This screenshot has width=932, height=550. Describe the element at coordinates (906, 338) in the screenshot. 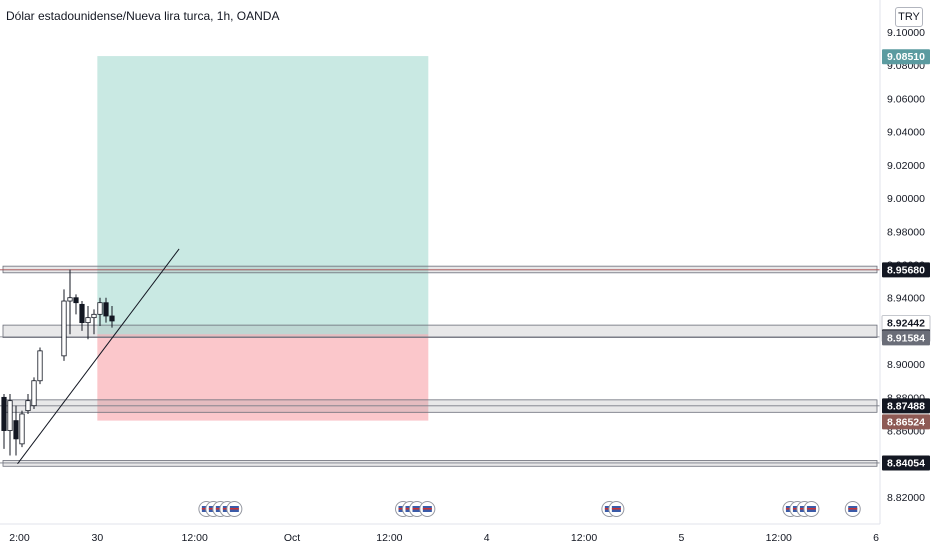

I see `price-label-5: 8.91584` at that location.